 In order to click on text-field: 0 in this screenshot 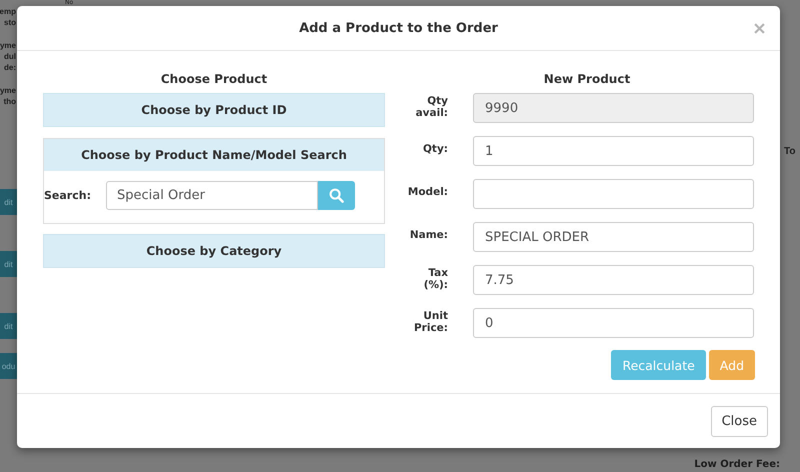, I will do `click(613, 323)`.